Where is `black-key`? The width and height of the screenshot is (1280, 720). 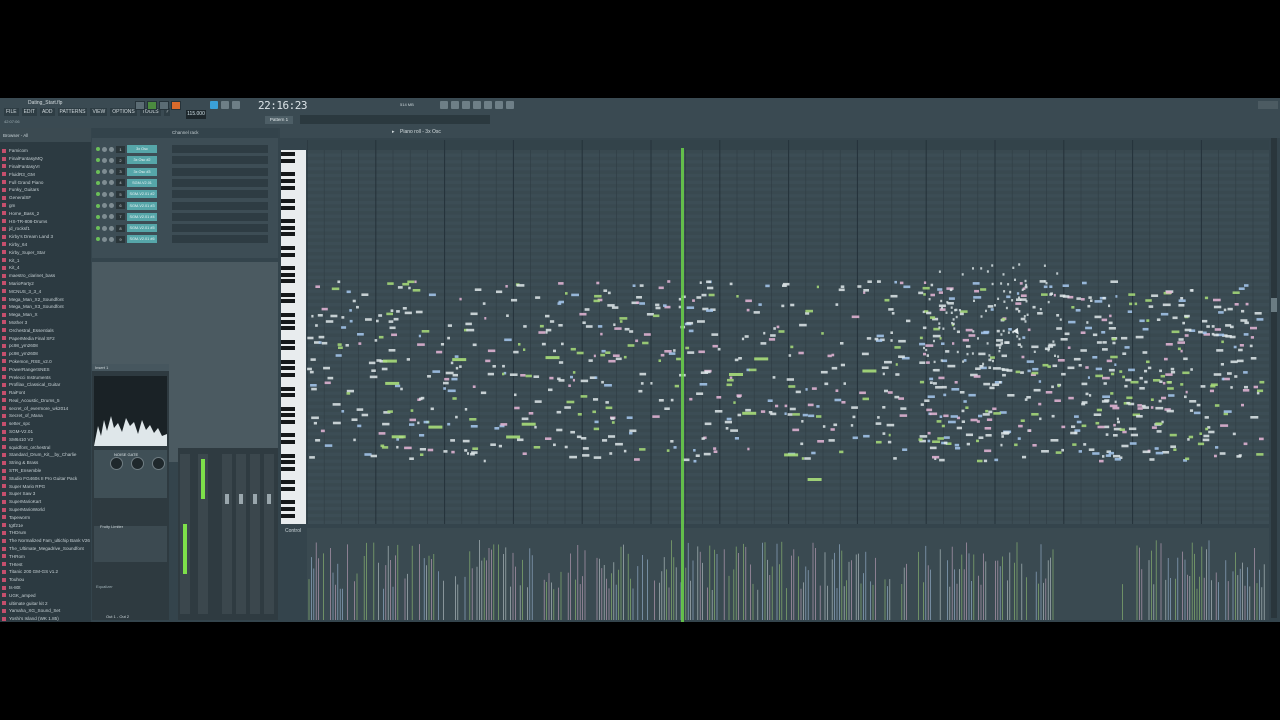
black-key is located at coordinates (288, 314).